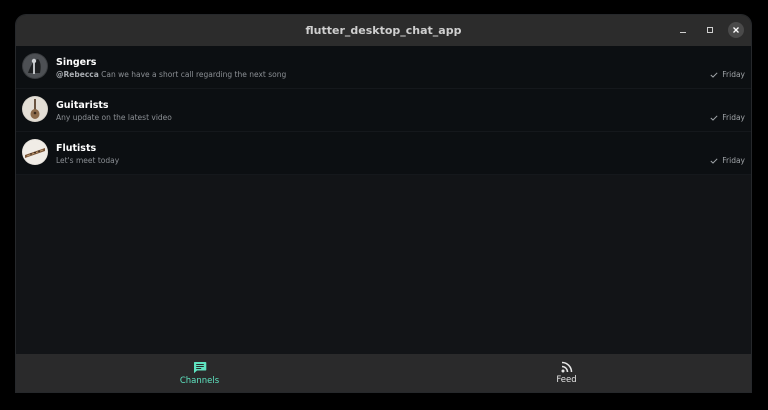 The height and width of the screenshot is (410, 768). I want to click on close-icon, so click(736, 30).